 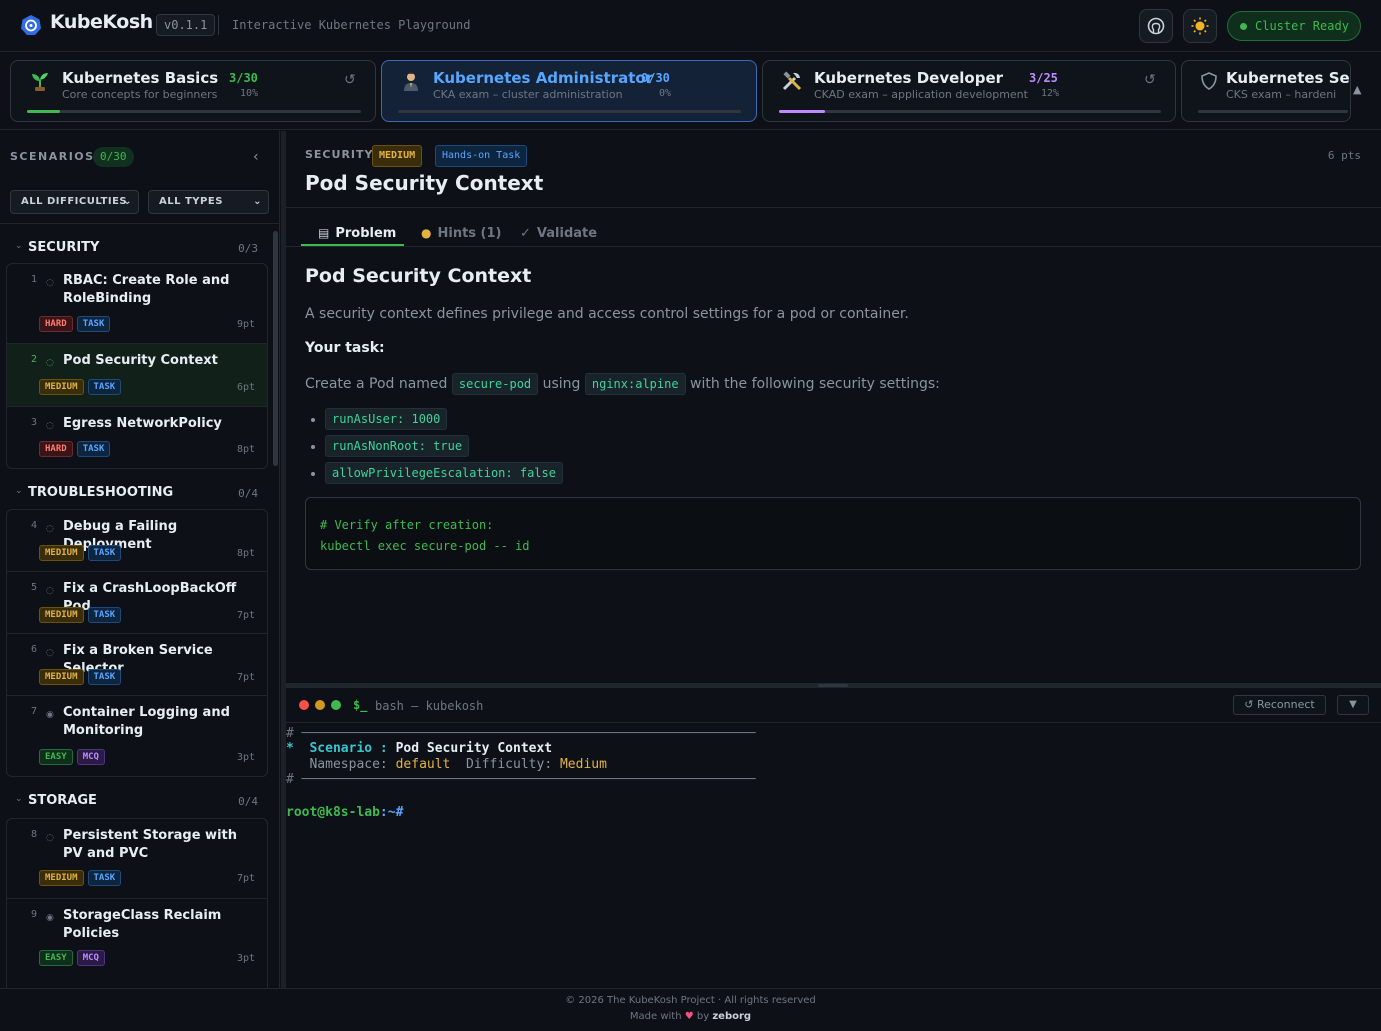 What do you see at coordinates (357, 233) in the screenshot?
I see `tab-problem: ▤ Problem` at bounding box center [357, 233].